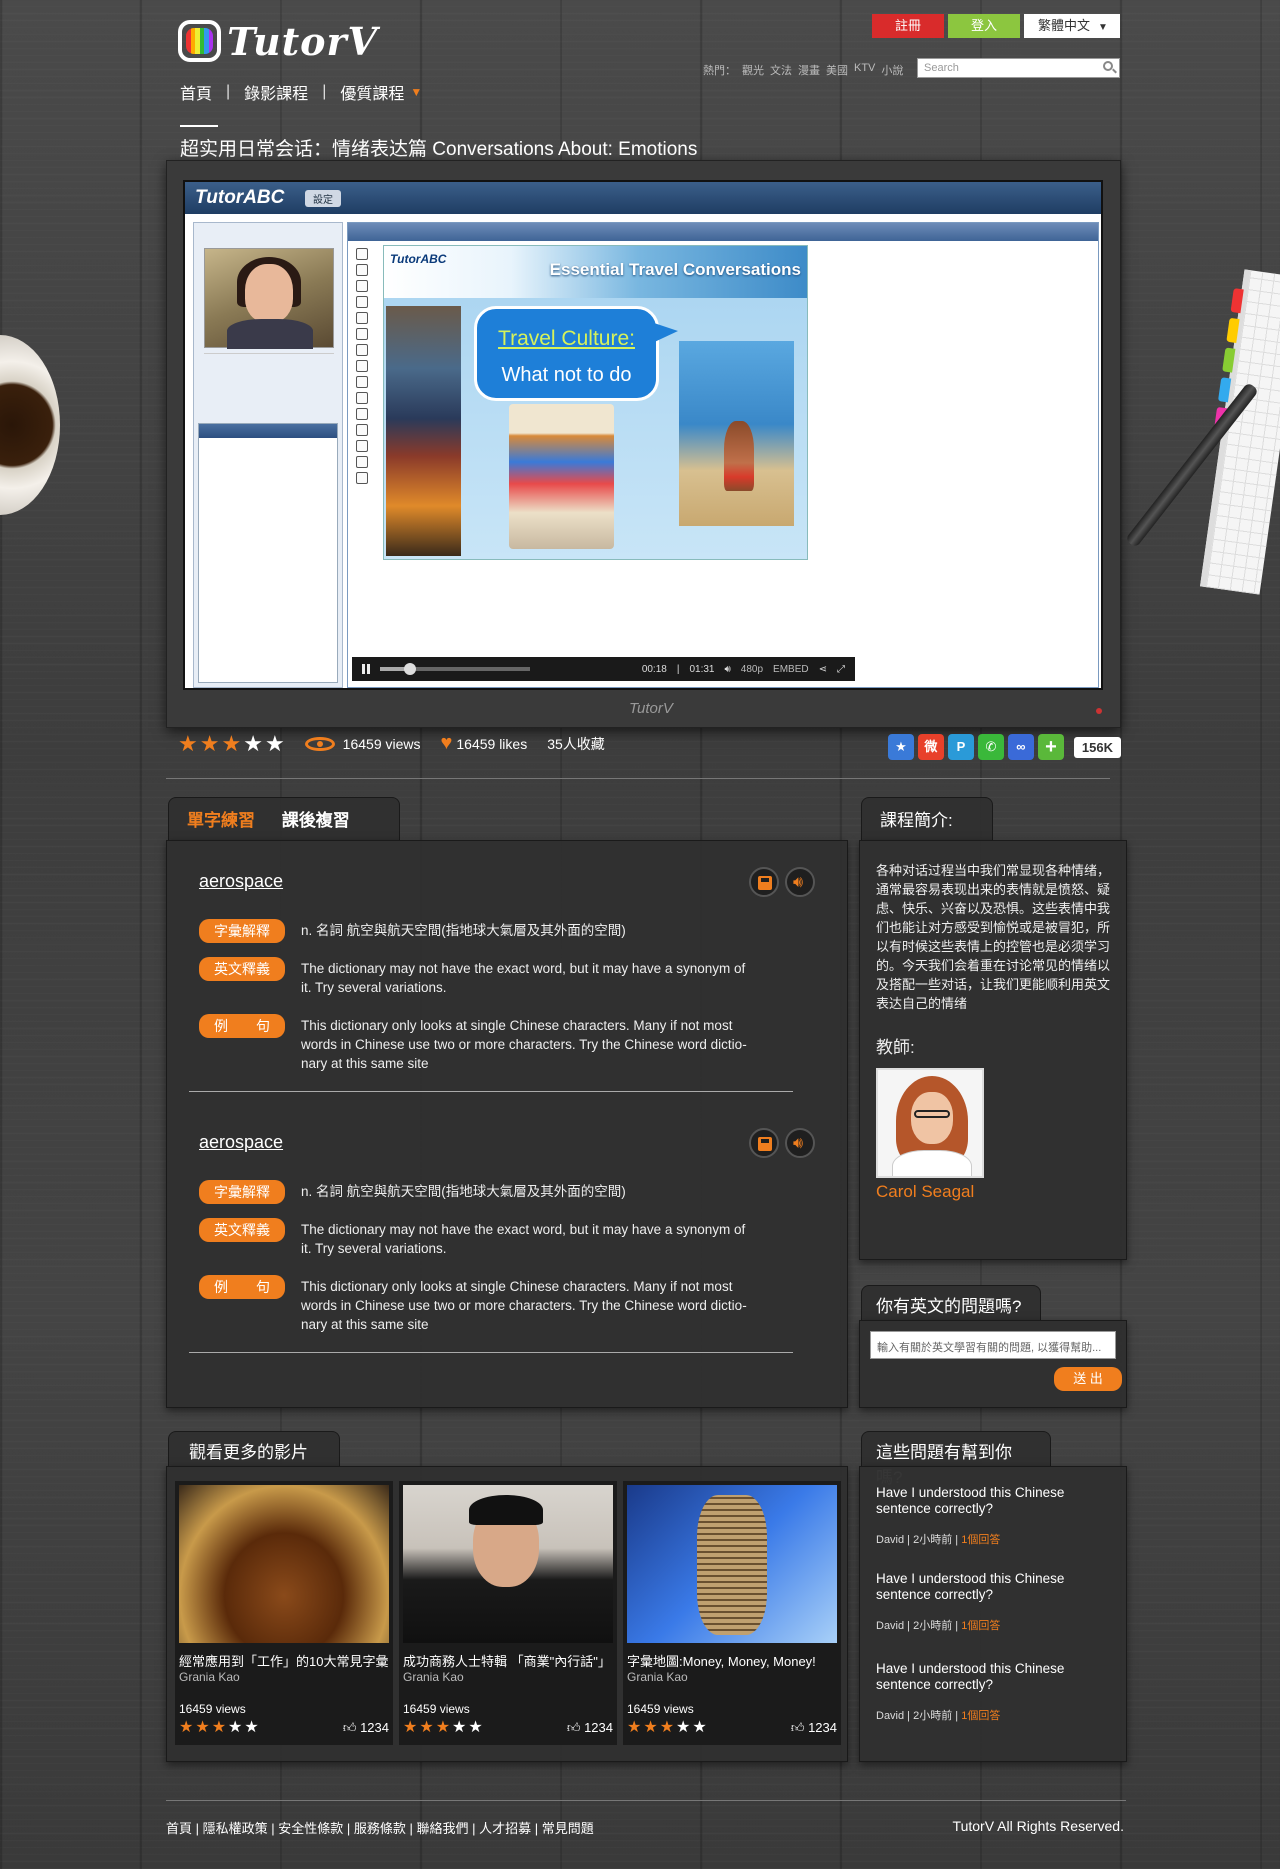  I want to click on whiteboard-tabs, so click(723, 232).